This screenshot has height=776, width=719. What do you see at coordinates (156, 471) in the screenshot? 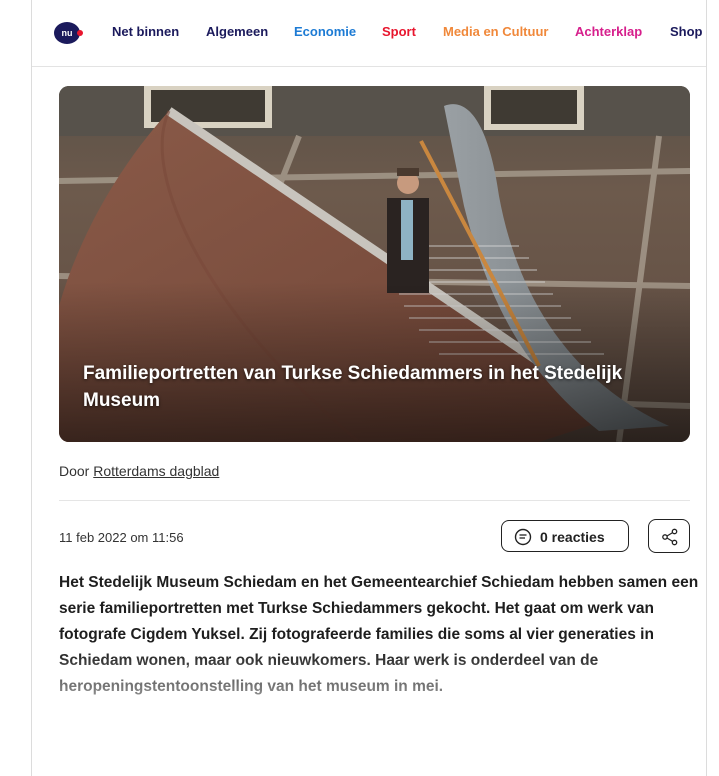
I see `author-link: Rotterdams dagblad` at bounding box center [156, 471].